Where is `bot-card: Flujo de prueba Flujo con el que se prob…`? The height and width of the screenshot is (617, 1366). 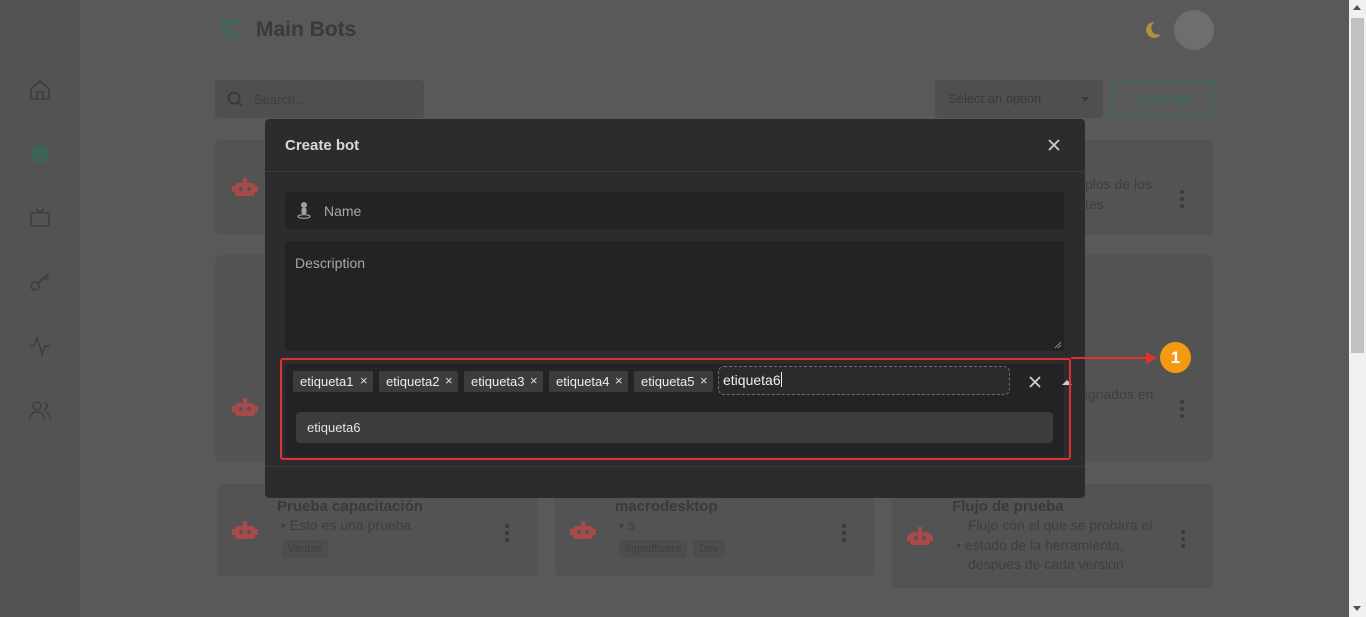
bot-card: Flujo de prueba Flujo con el que se prob… is located at coordinates (1052, 536).